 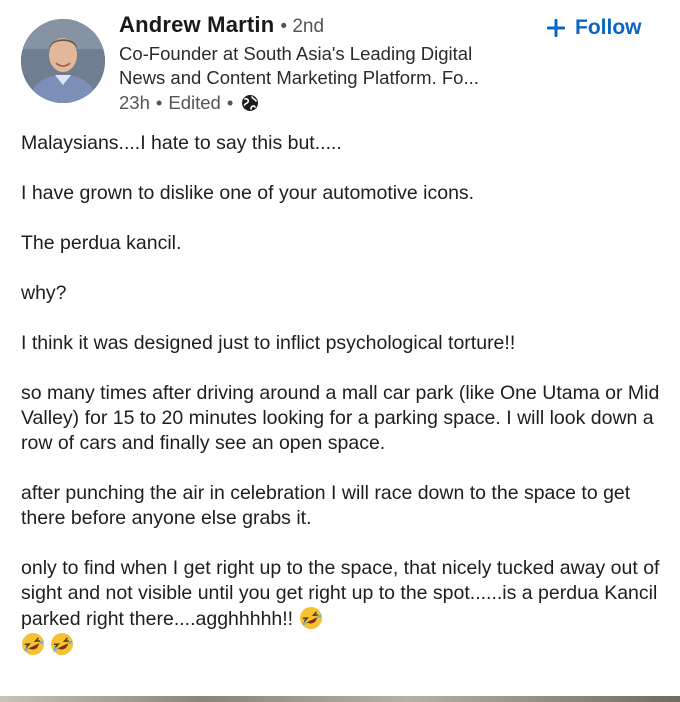 I want to click on plus-icon, so click(x=556, y=28).